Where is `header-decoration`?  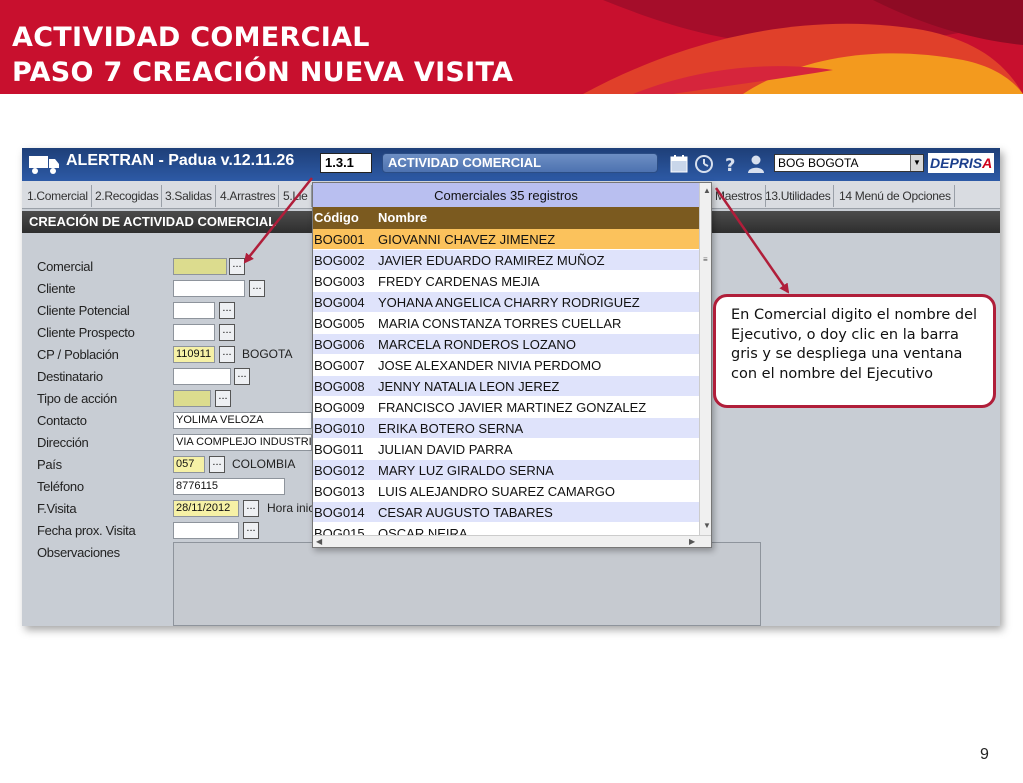 header-decoration is located at coordinates (803, 47).